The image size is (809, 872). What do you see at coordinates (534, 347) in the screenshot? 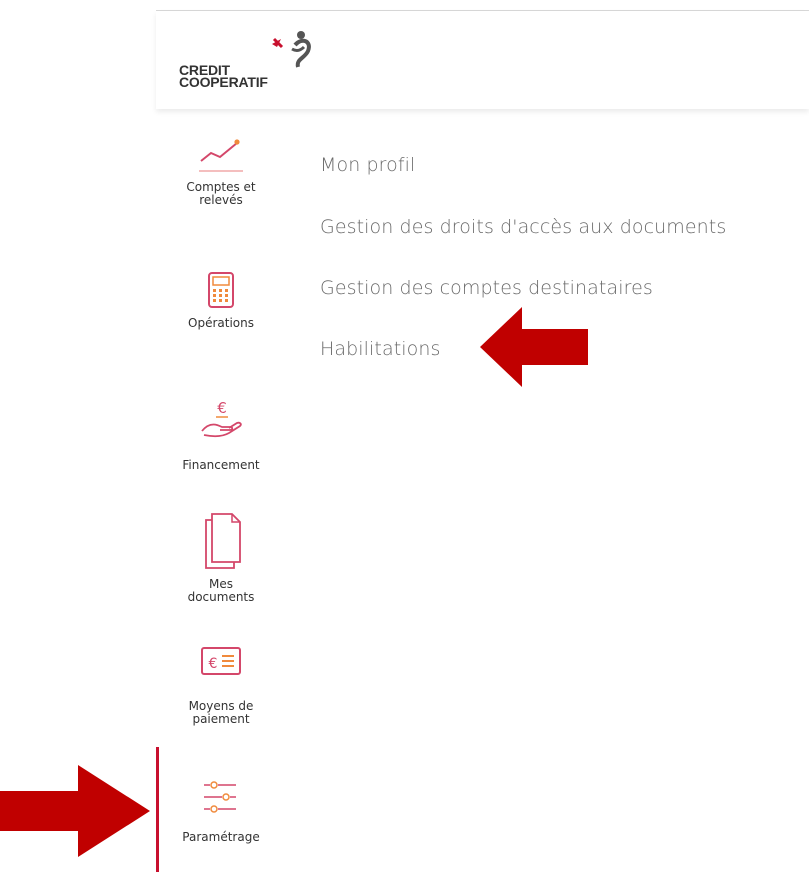
I see `arrow-left-icon` at bounding box center [534, 347].